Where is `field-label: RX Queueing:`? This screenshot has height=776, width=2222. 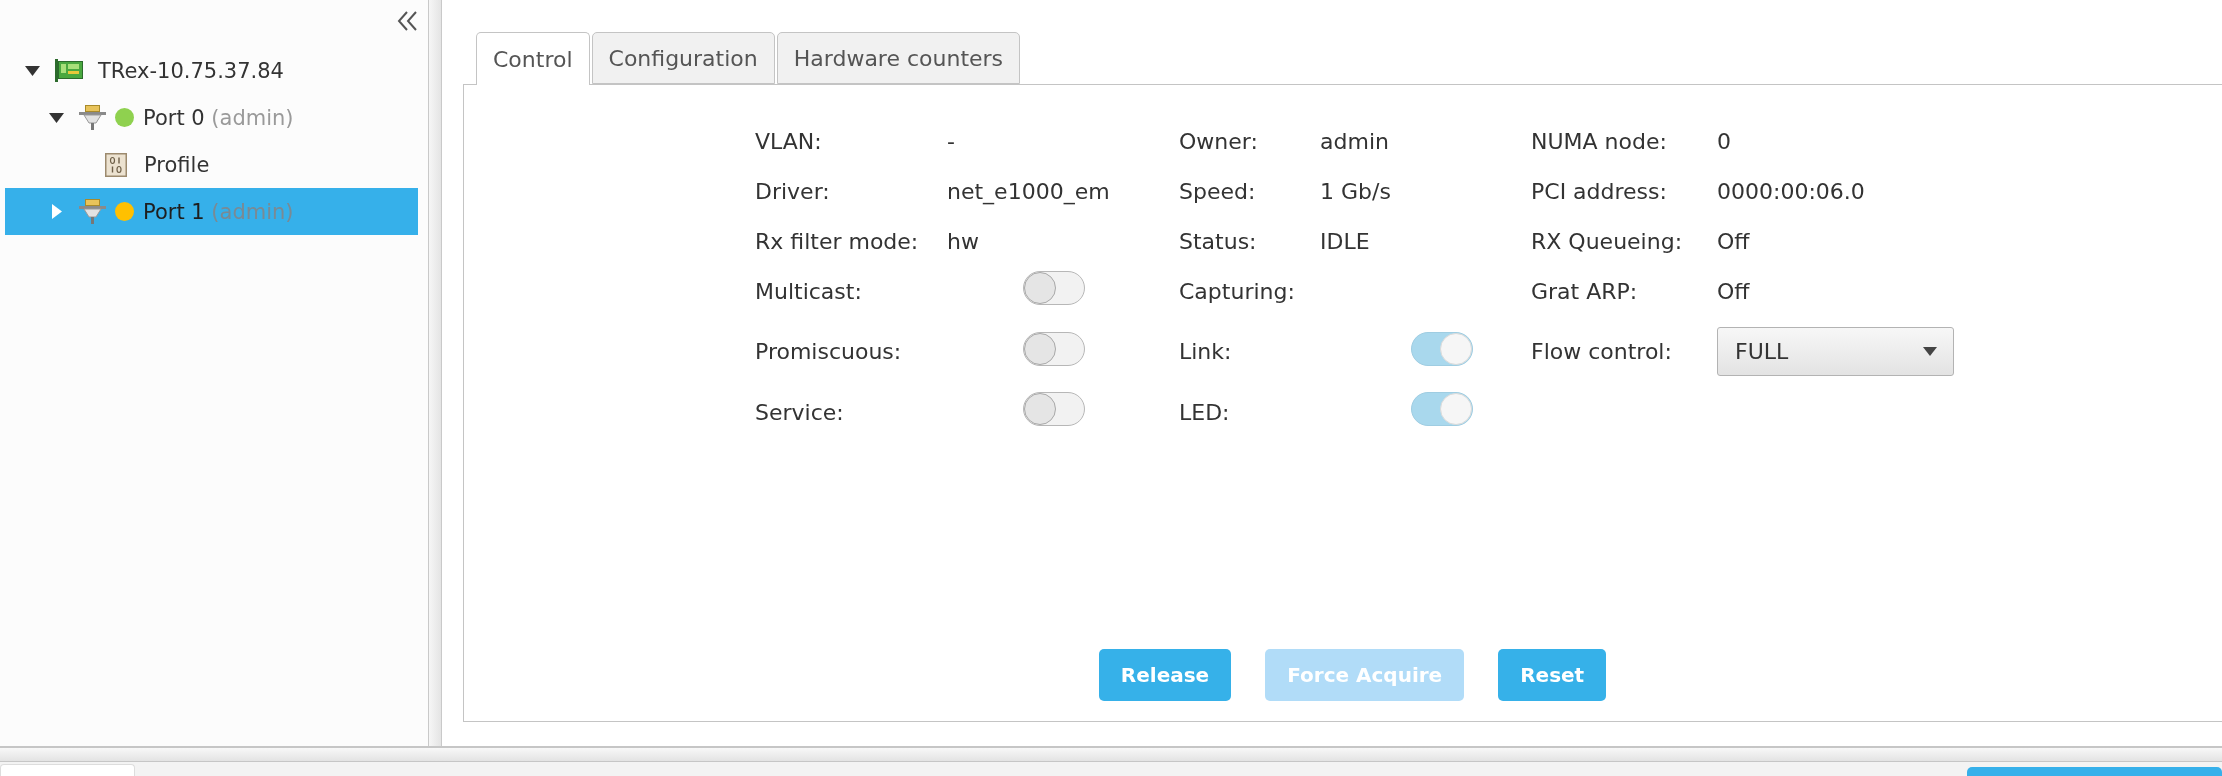
field-label: RX Queueing: is located at coordinates (1607, 241).